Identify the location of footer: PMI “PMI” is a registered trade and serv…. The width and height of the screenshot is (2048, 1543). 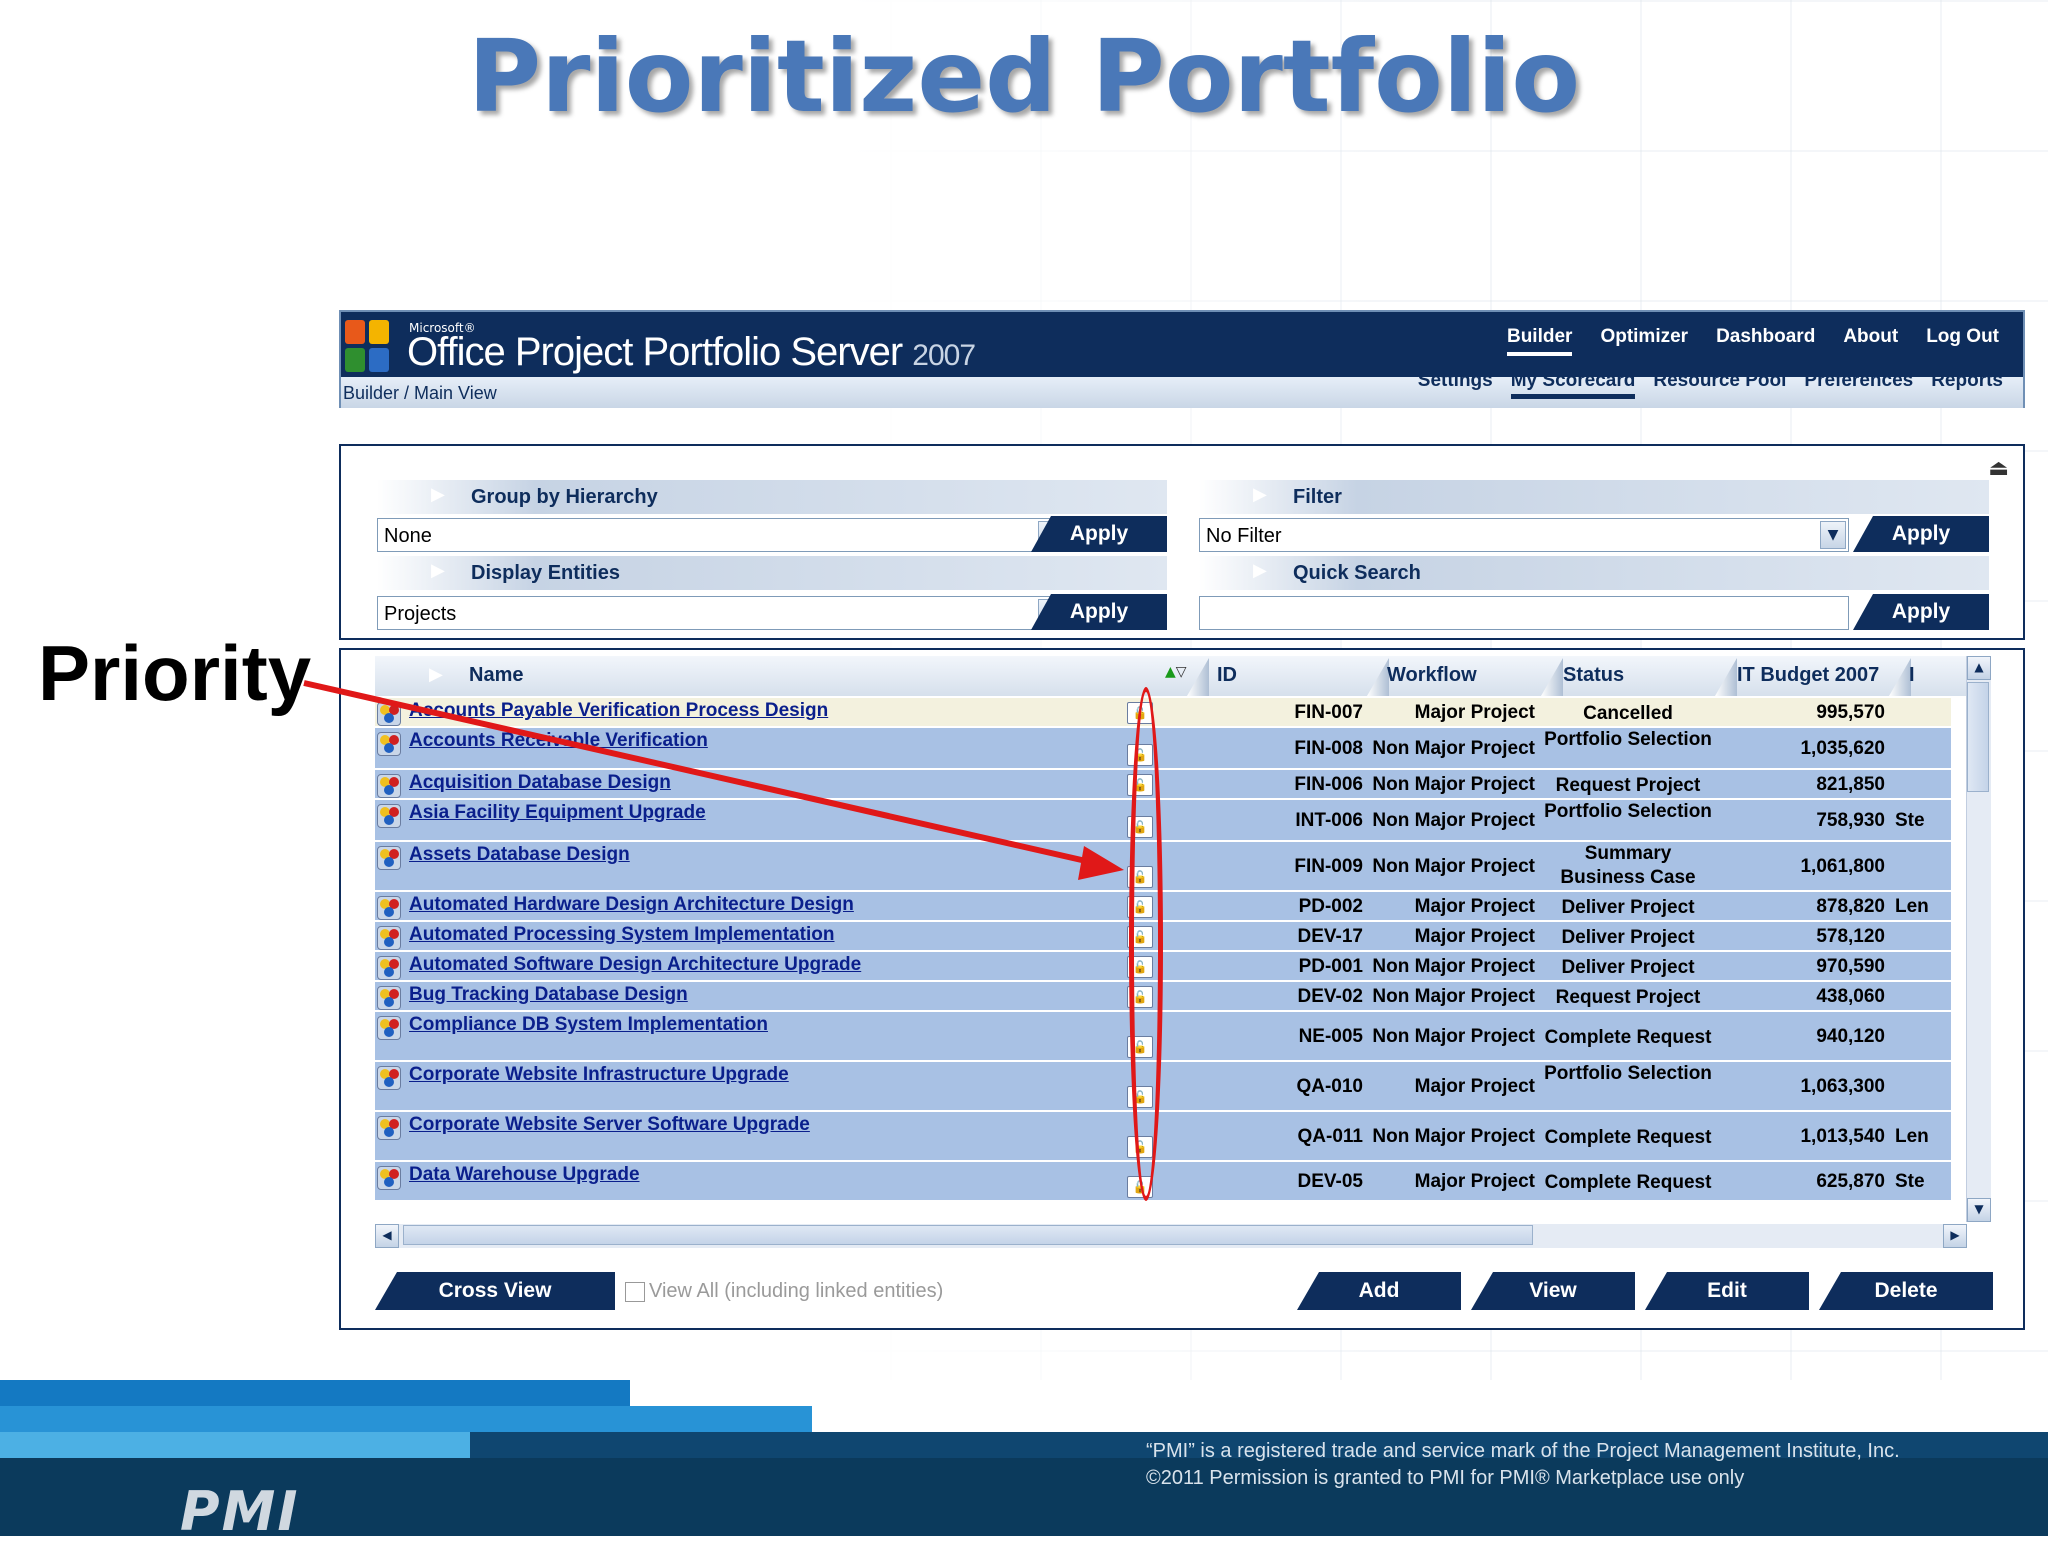
(1024, 1461).